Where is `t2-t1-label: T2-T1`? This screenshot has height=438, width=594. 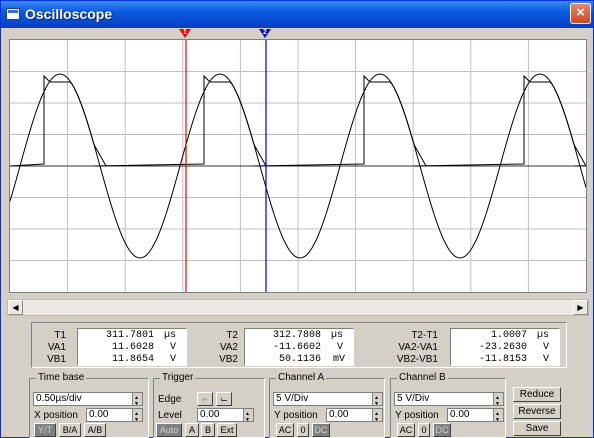
t2-t1-label: T2-T1 is located at coordinates (424, 335).